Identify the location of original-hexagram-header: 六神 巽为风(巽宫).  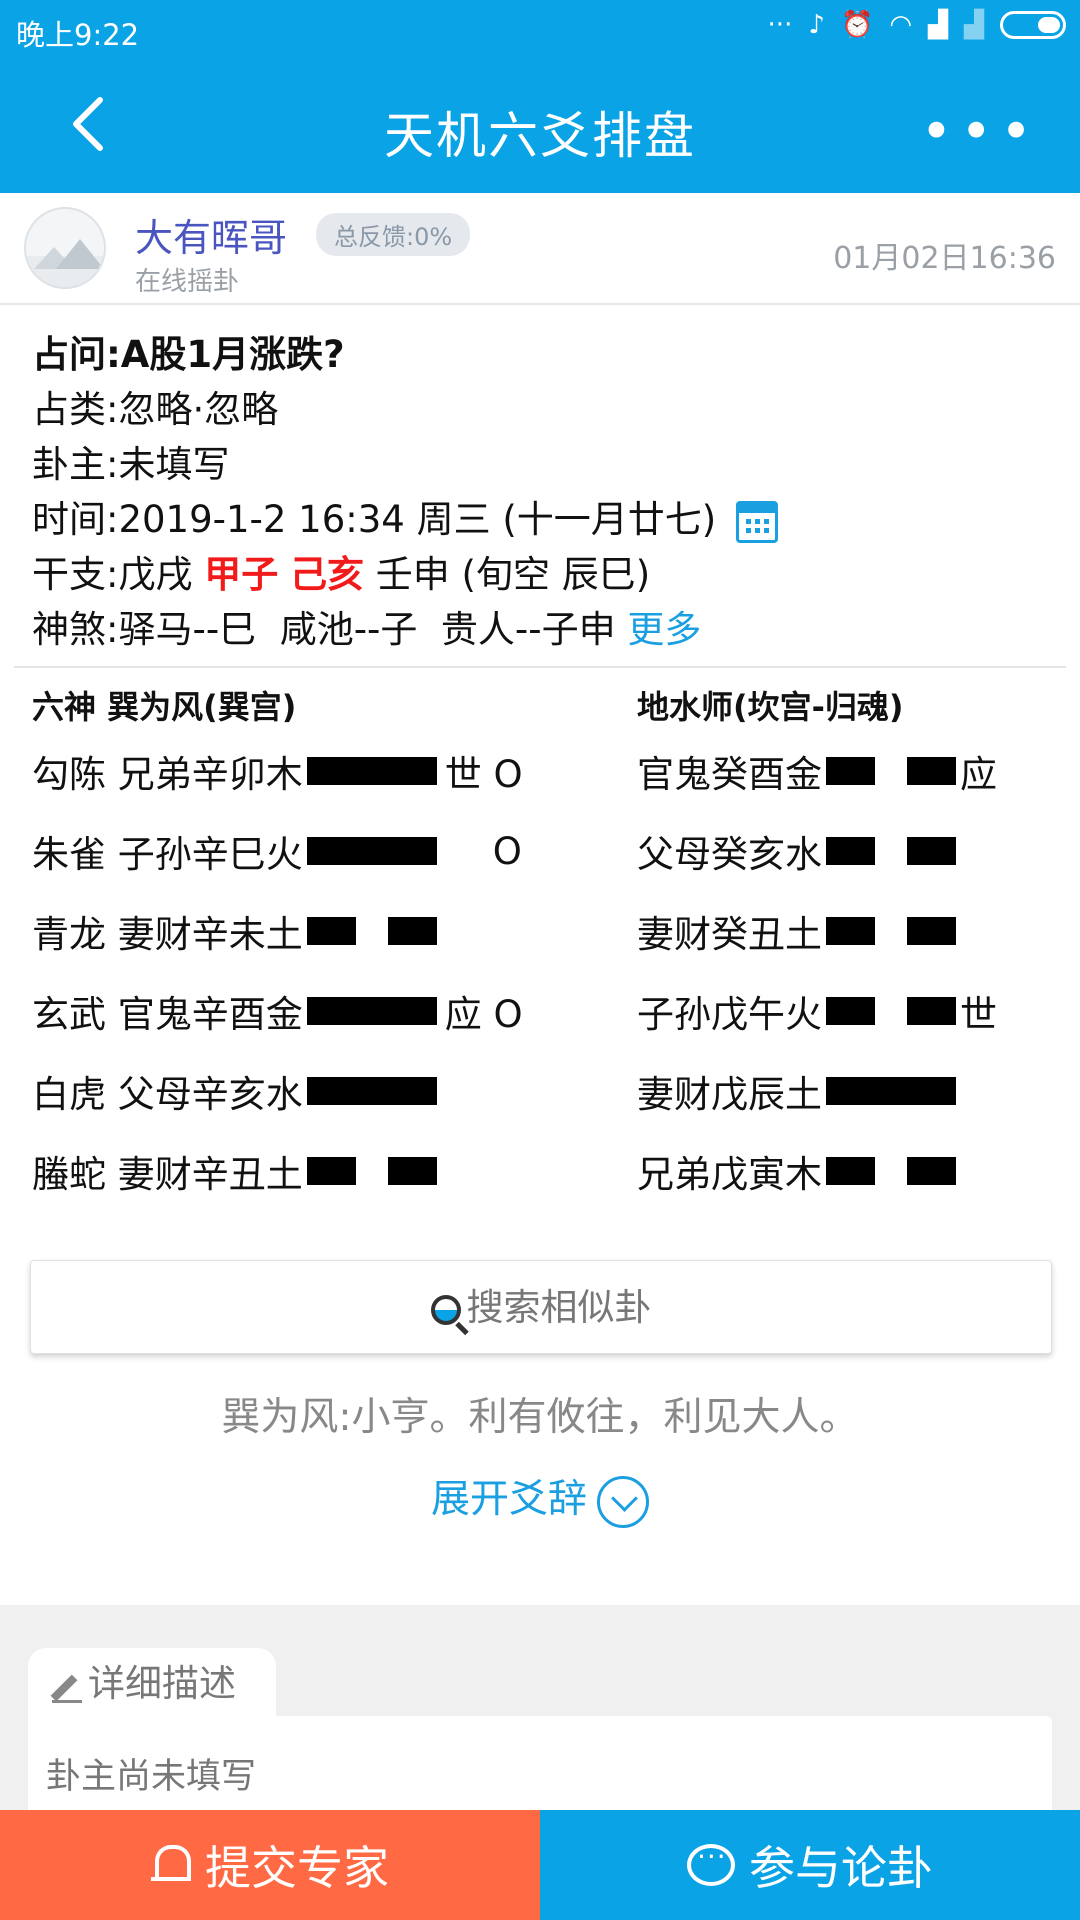
(164, 707).